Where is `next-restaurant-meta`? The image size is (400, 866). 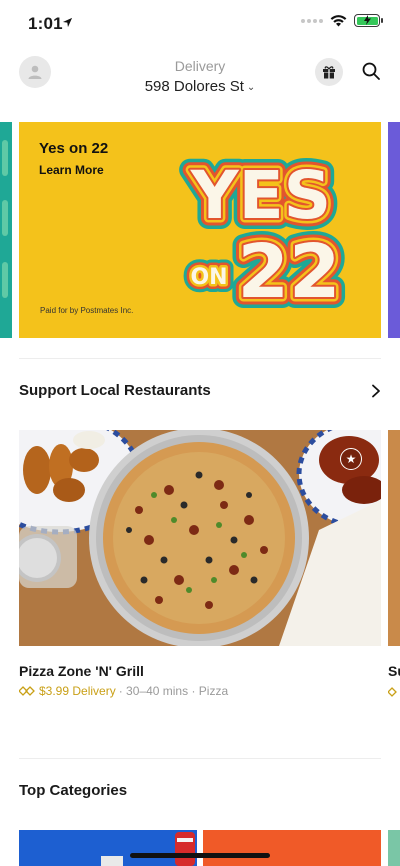 next-restaurant-meta is located at coordinates (394, 693).